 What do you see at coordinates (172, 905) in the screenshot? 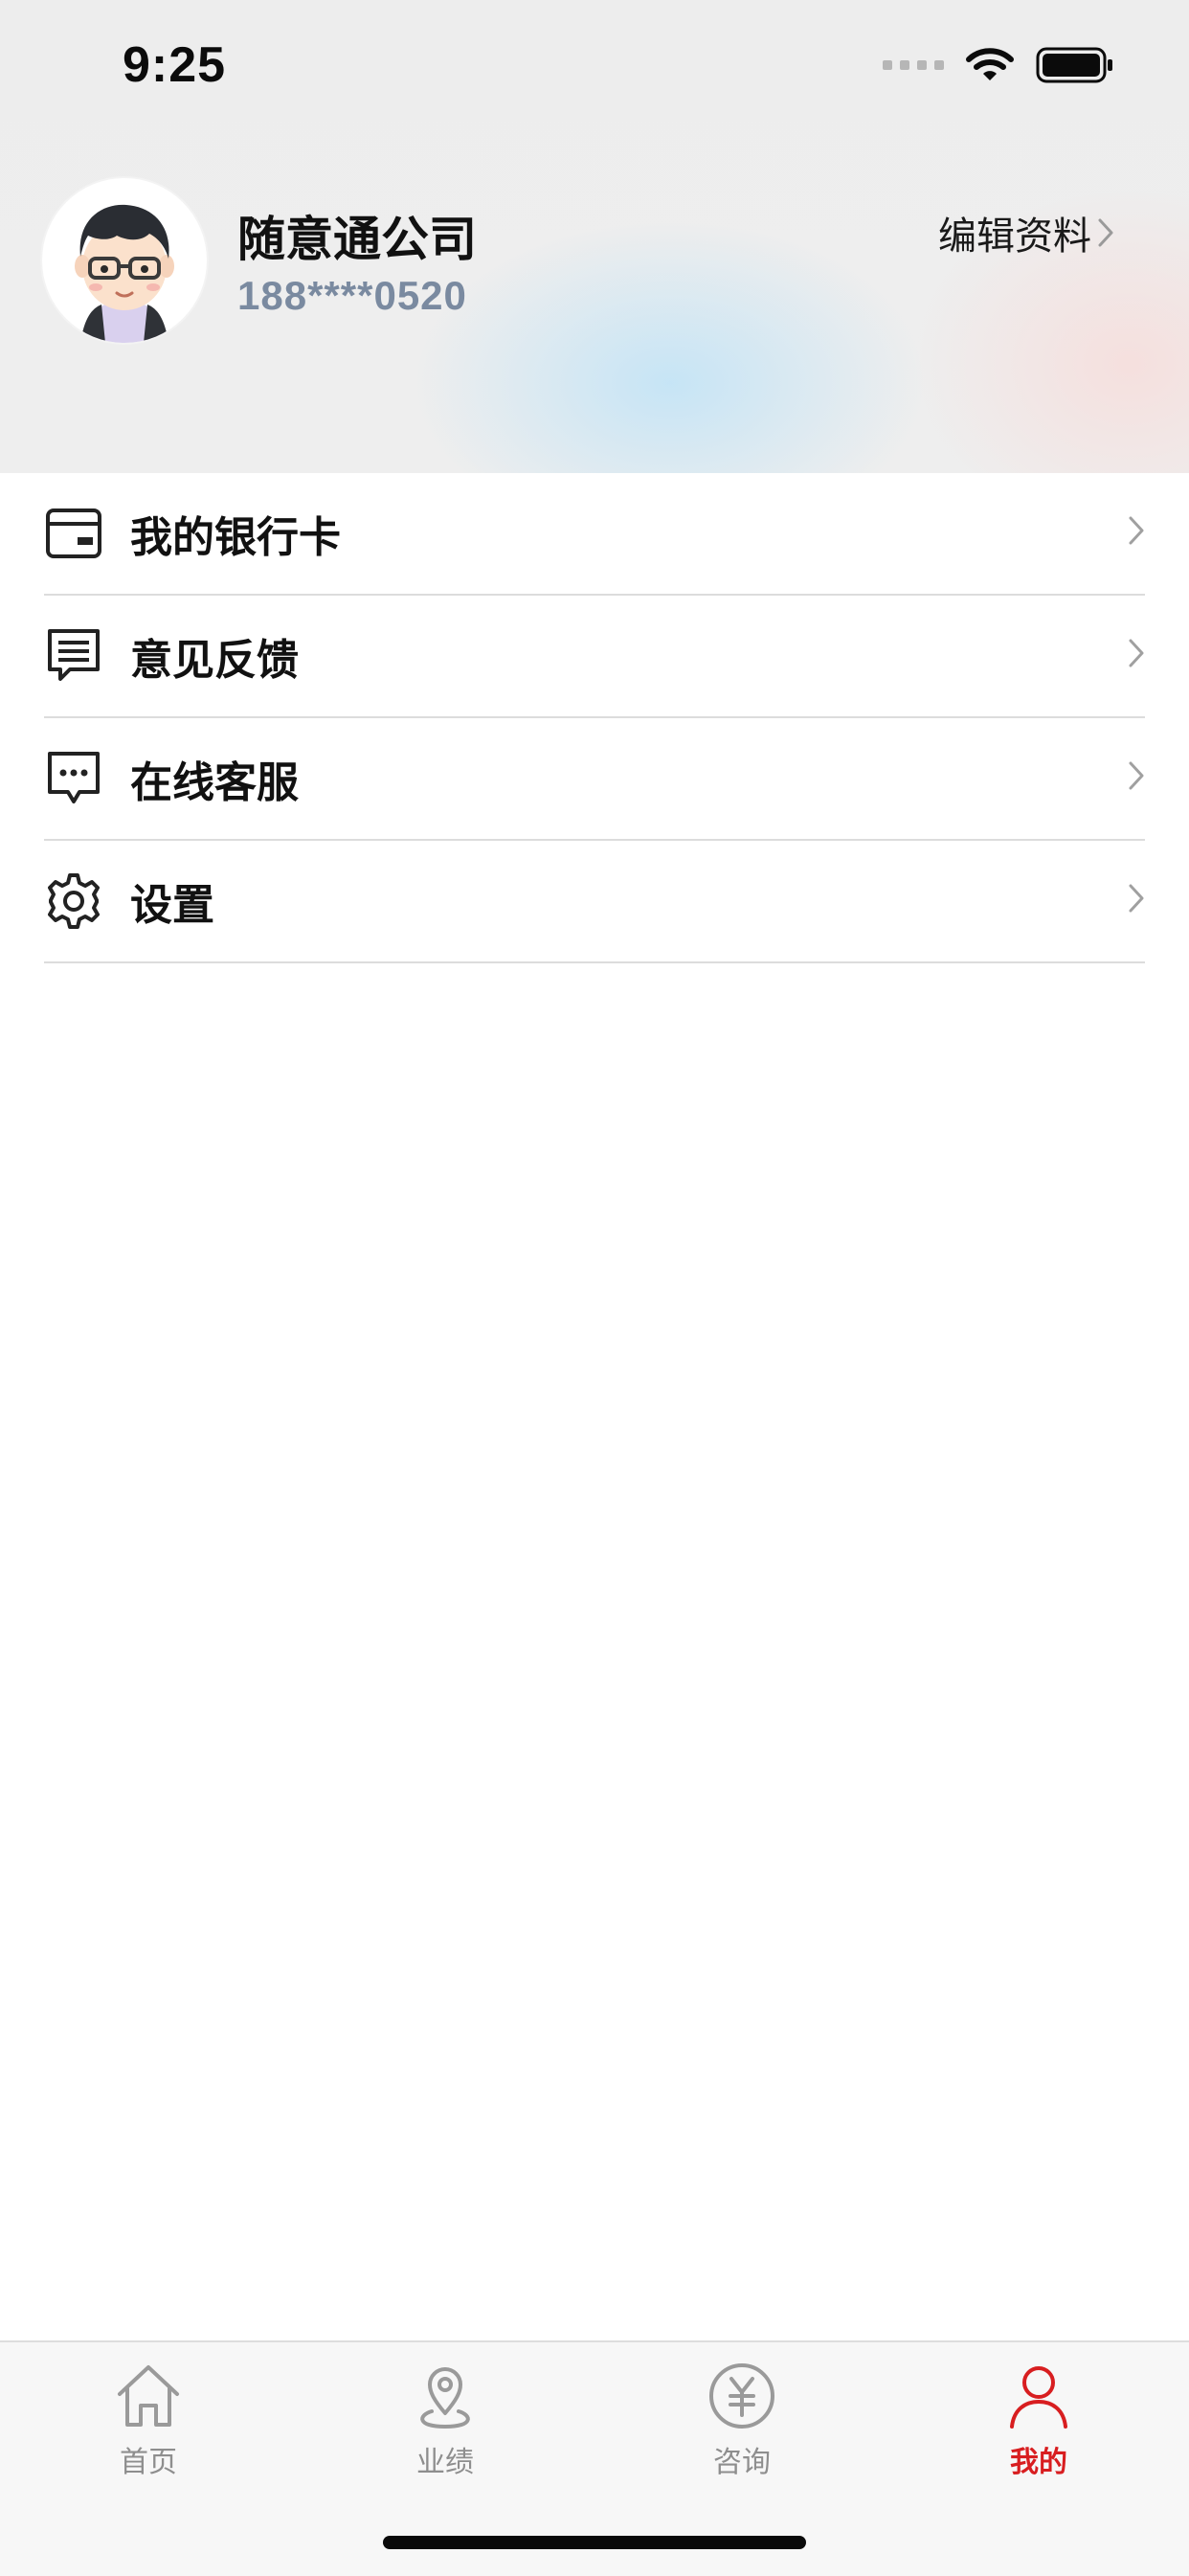
I see `menu-item-label: 设置` at bounding box center [172, 905].